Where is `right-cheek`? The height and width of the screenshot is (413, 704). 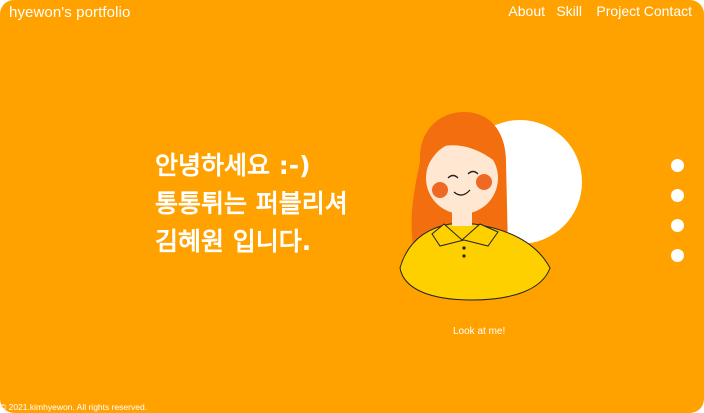
right-cheek is located at coordinates (484, 182).